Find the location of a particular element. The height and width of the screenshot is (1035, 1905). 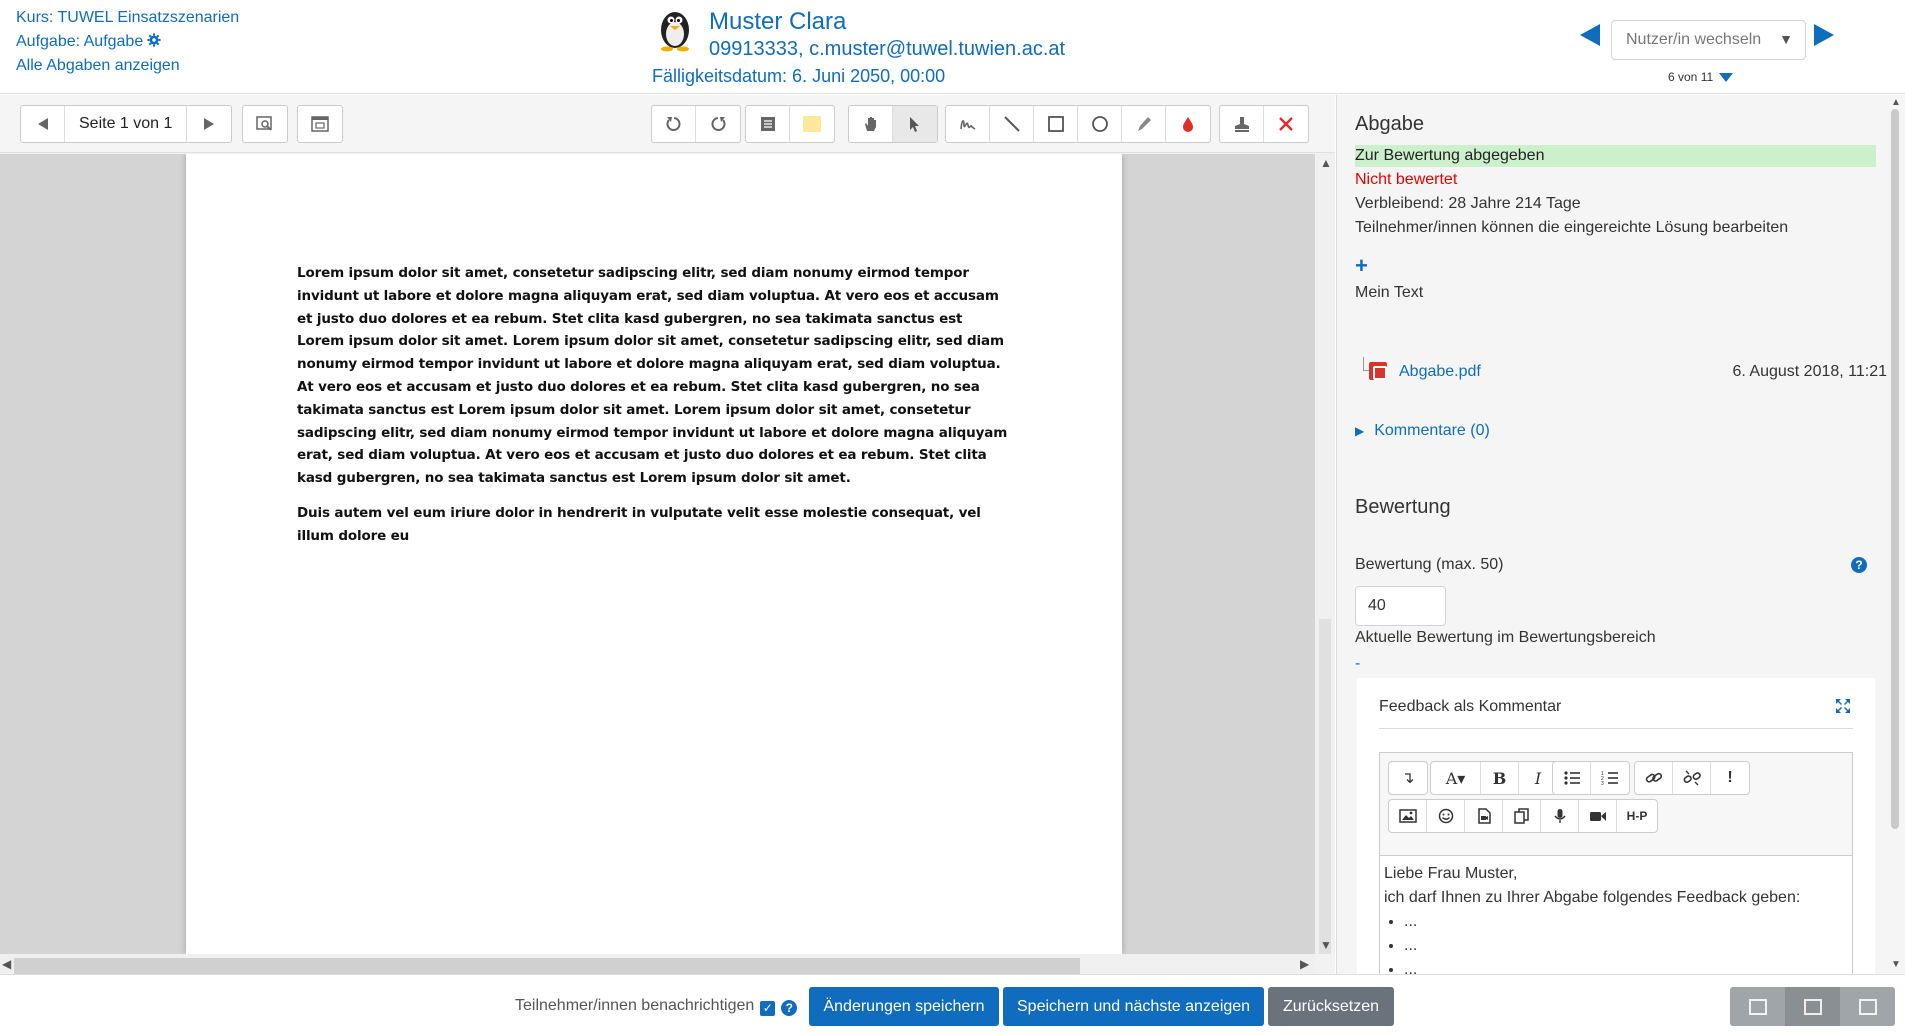

record-audio-button is located at coordinates (1560, 816).